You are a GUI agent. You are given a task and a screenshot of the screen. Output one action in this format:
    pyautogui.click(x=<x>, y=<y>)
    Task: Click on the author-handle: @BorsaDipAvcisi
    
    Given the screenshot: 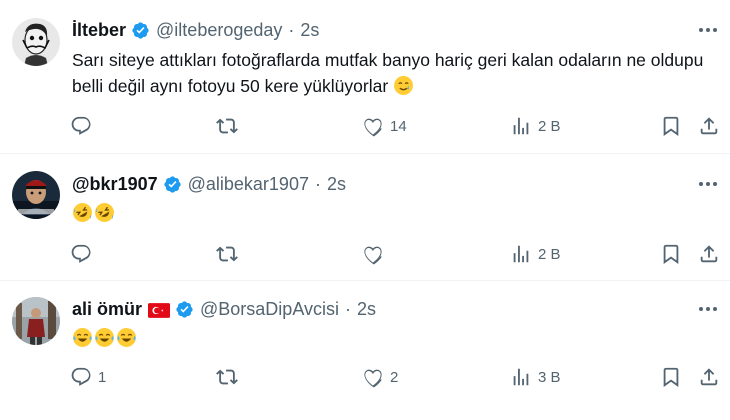 What is the action you would take?
    pyautogui.click(x=269, y=309)
    